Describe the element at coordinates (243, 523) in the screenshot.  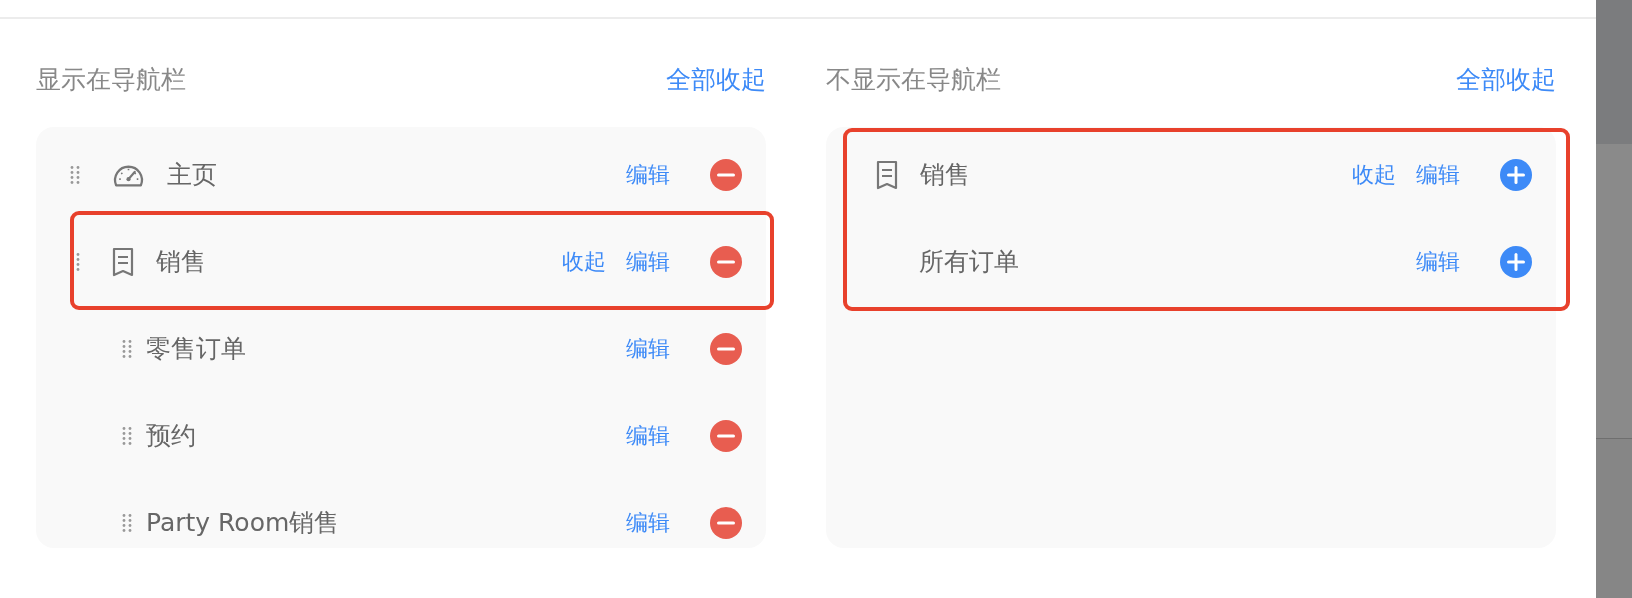
I see `menu-item-label: Party Room销售` at that location.